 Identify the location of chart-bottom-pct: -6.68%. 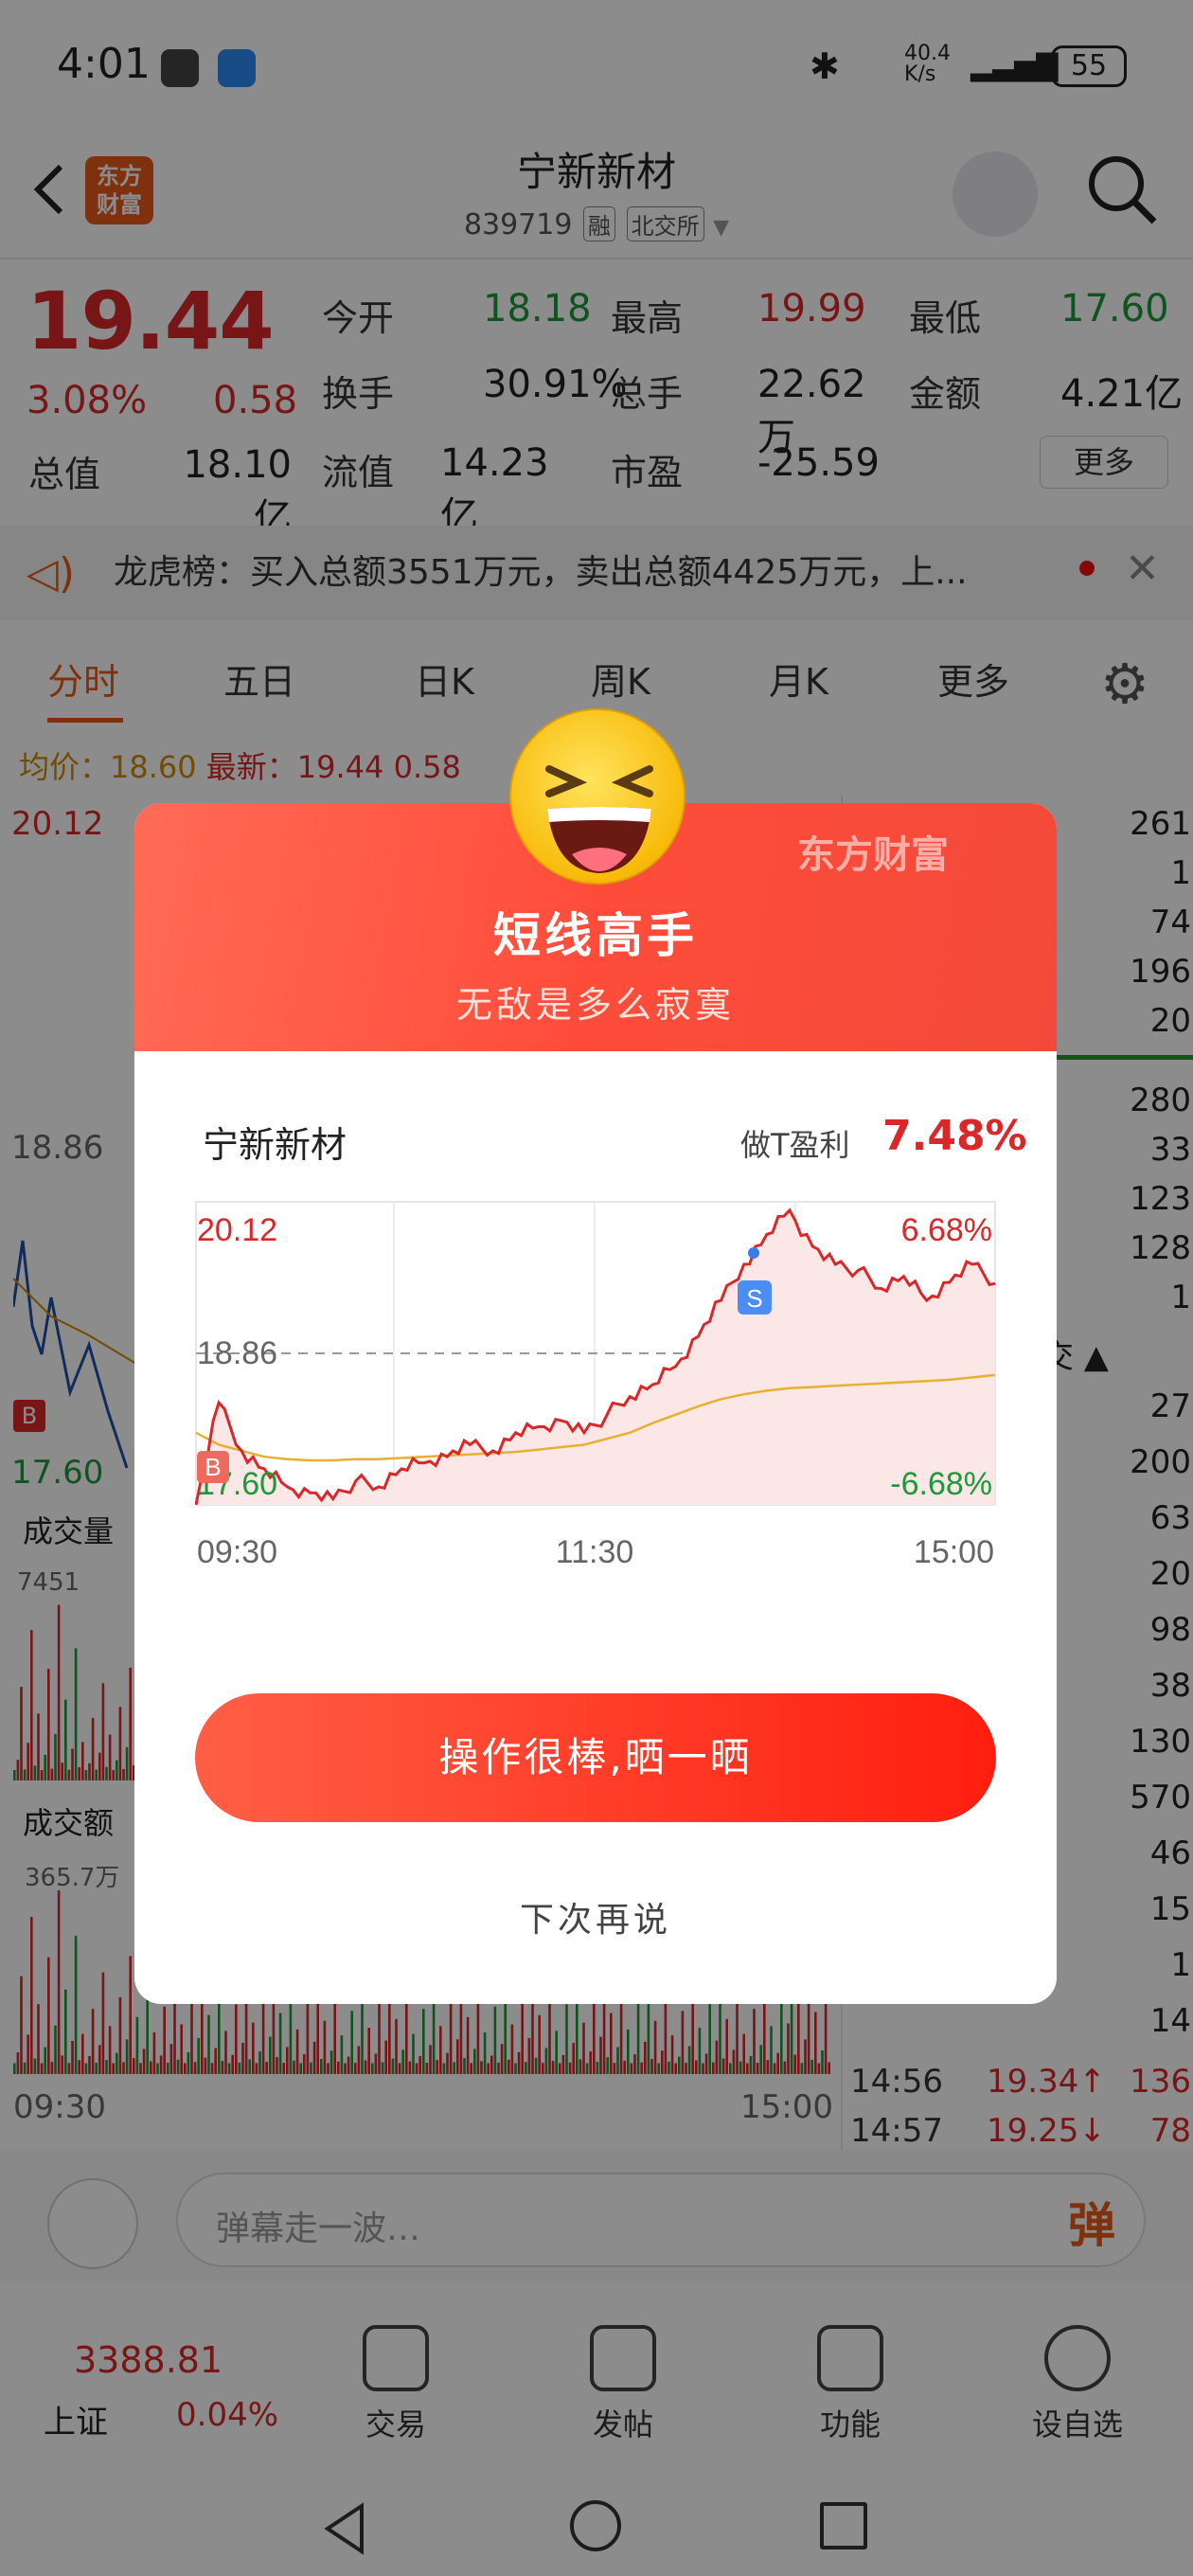
(941, 1484).